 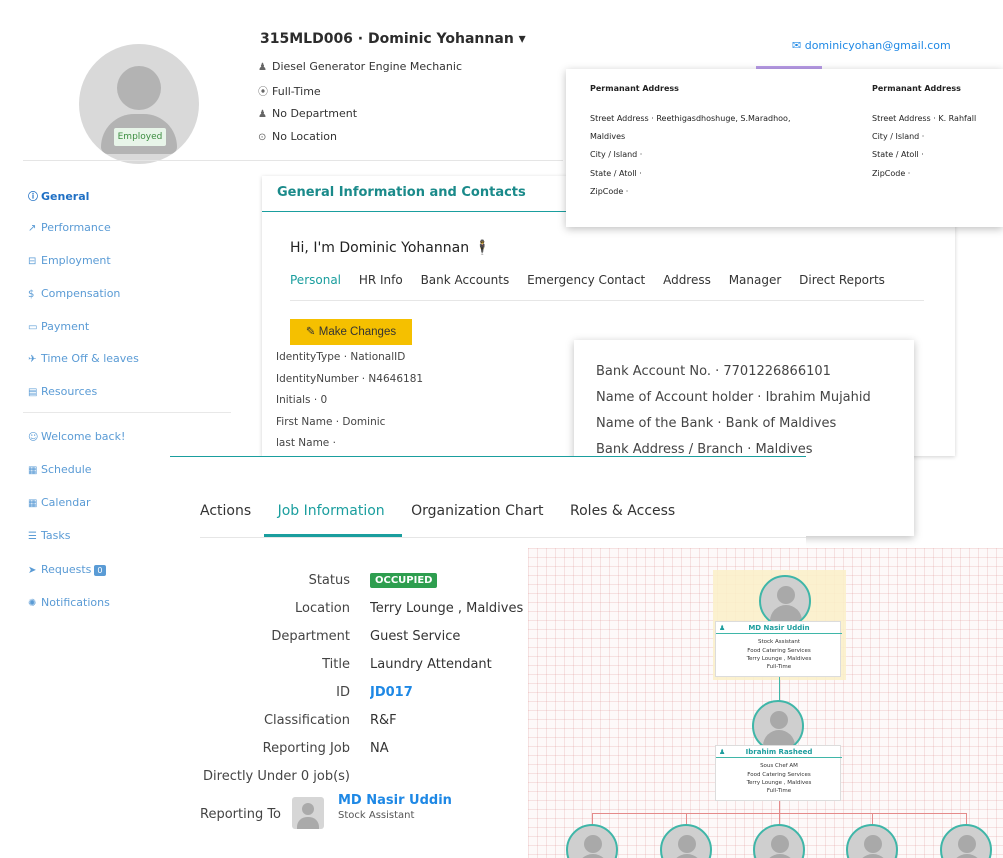 What do you see at coordinates (842, 280) in the screenshot?
I see `tab-direct-reports: Direct Reports` at bounding box center [842, 280].